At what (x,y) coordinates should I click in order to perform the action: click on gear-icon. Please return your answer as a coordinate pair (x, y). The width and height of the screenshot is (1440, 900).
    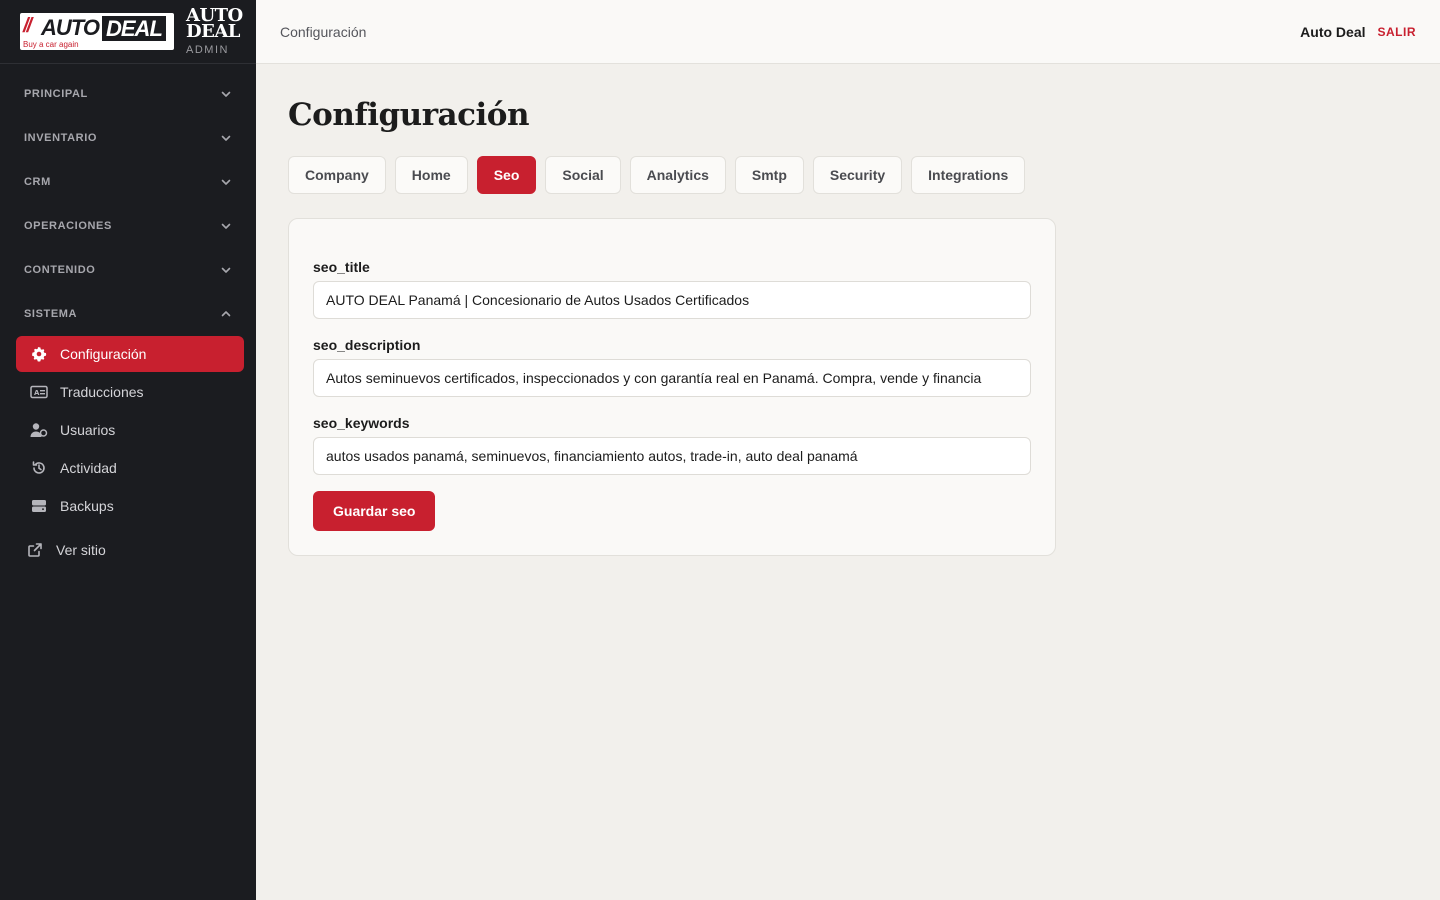
    Looking at the image, I should click on (39, 354).